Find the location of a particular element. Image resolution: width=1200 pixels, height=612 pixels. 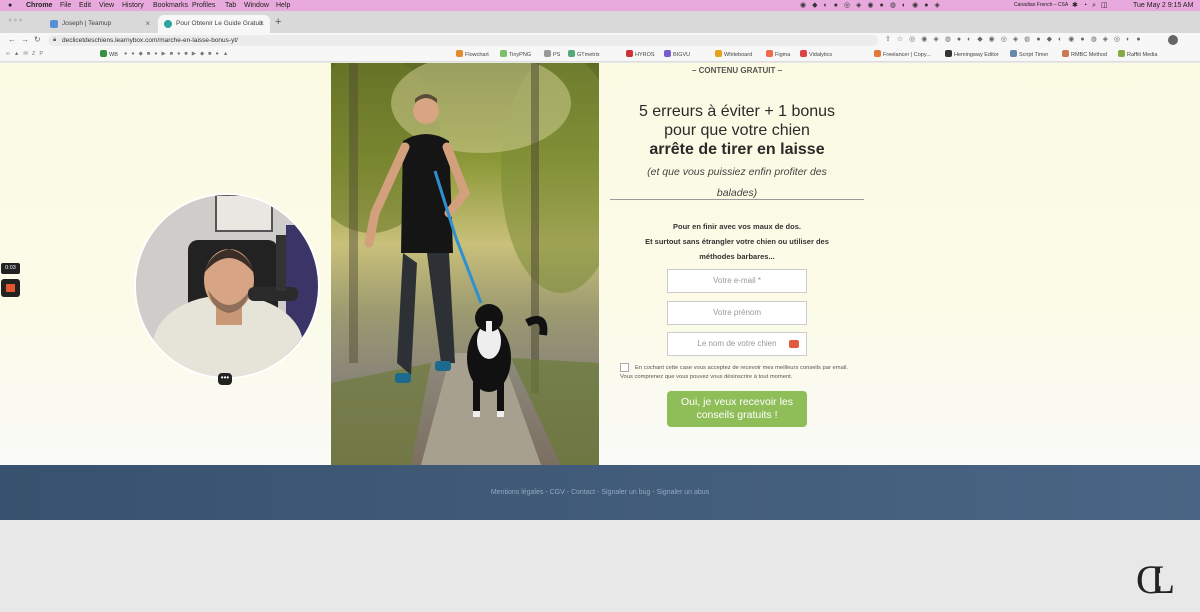

freelancer-icon is located at coordinates (877, 53).